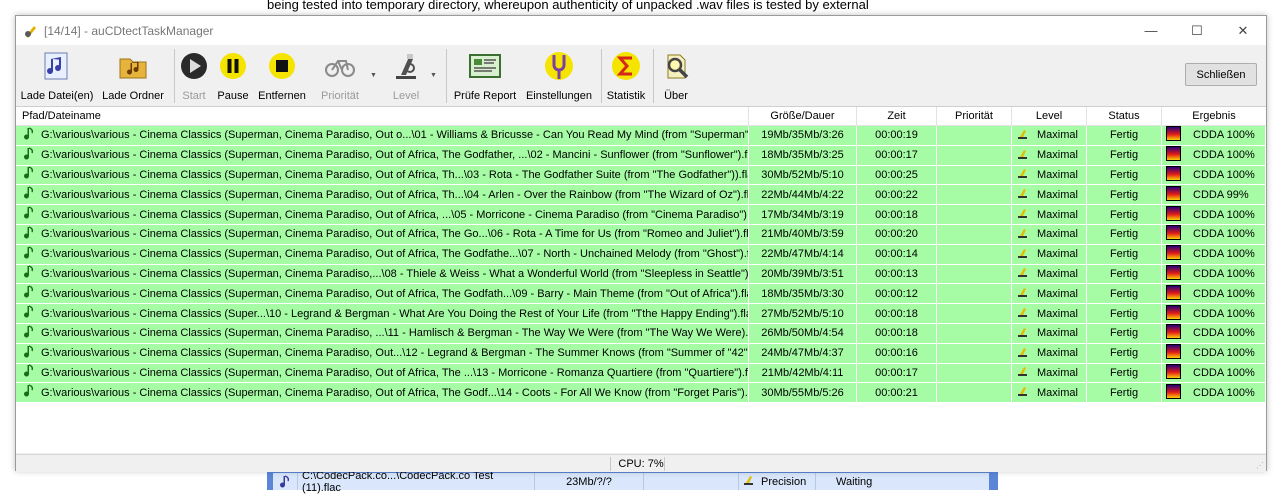  I want to click on size-duration: 21Mb/42Mb/4:11, so click(803, 373).